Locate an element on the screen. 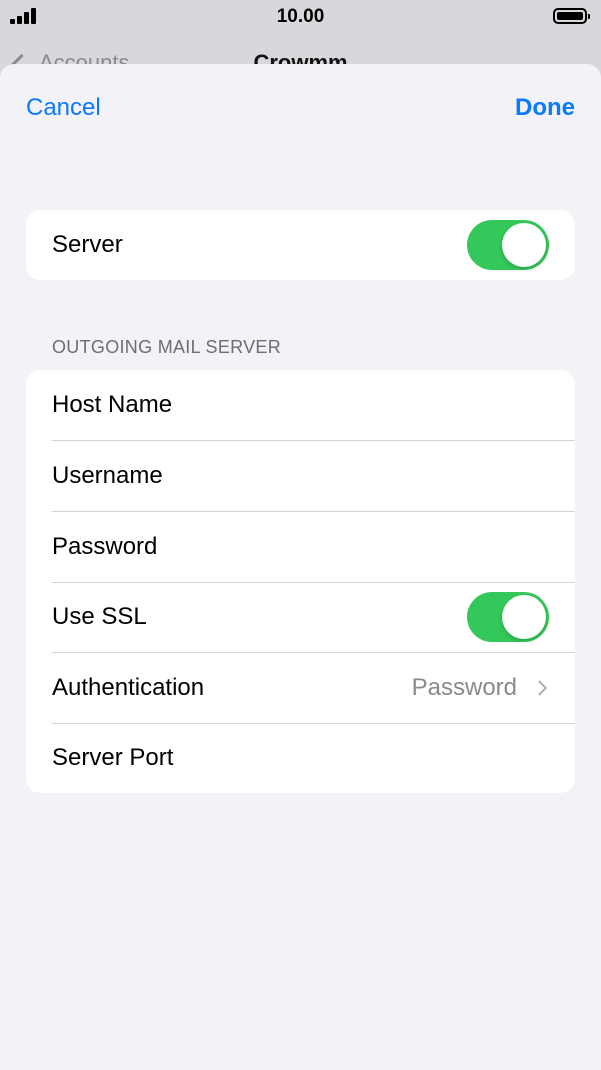 The image size is (601, 1070). use-ssl-toggle is located at coordinates (508, 617).